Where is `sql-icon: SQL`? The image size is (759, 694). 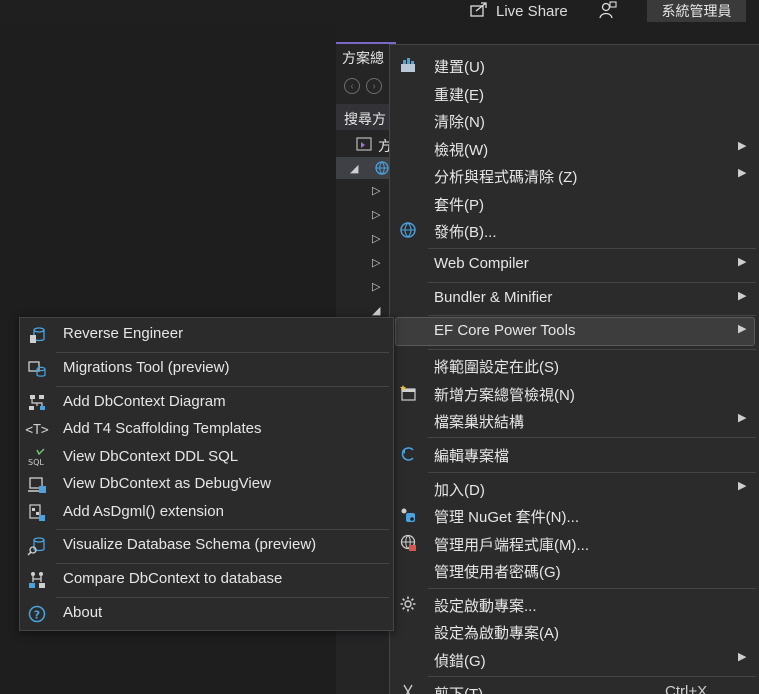
sql-icon: SQL is located at coordinates (37, 458).